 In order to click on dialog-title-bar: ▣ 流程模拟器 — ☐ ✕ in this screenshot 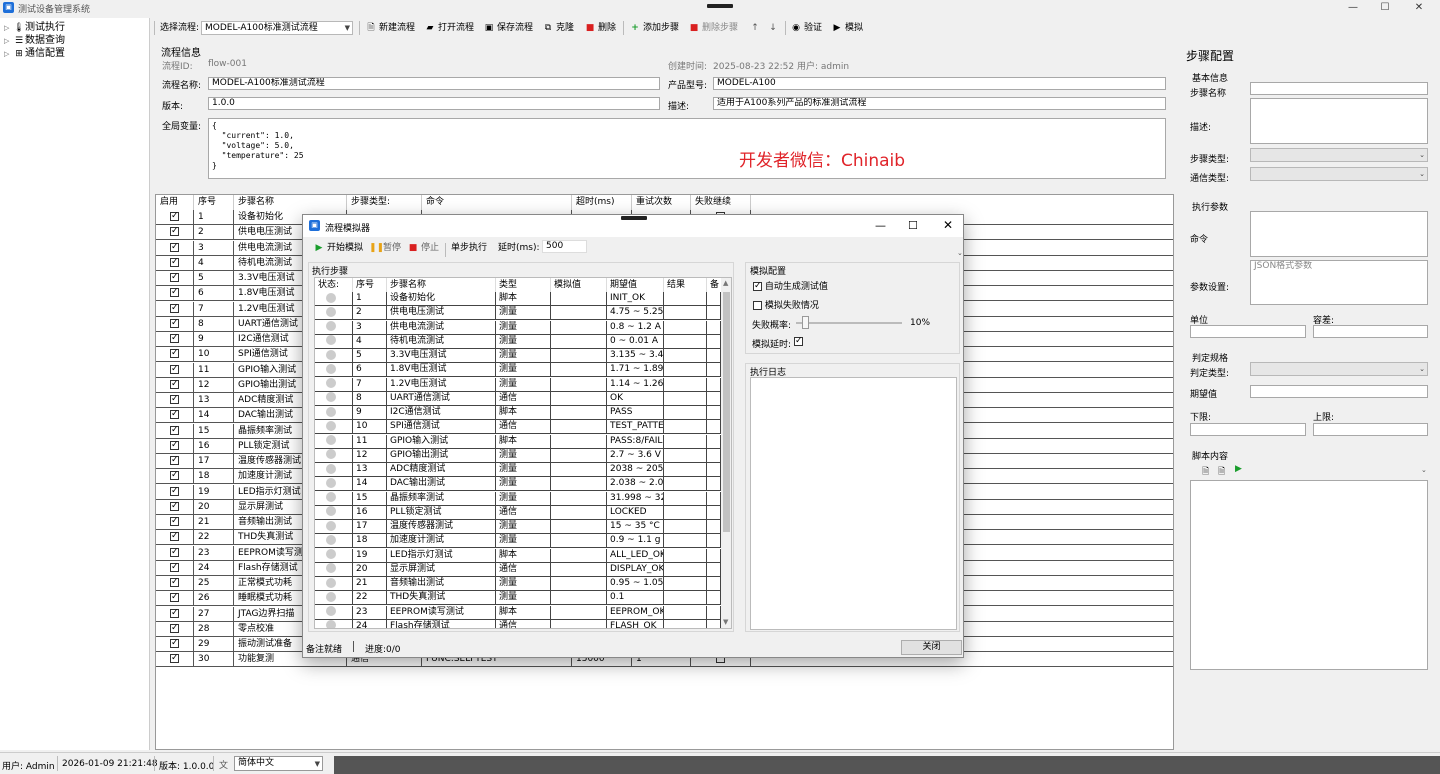, I will do `click(633, 226)`.